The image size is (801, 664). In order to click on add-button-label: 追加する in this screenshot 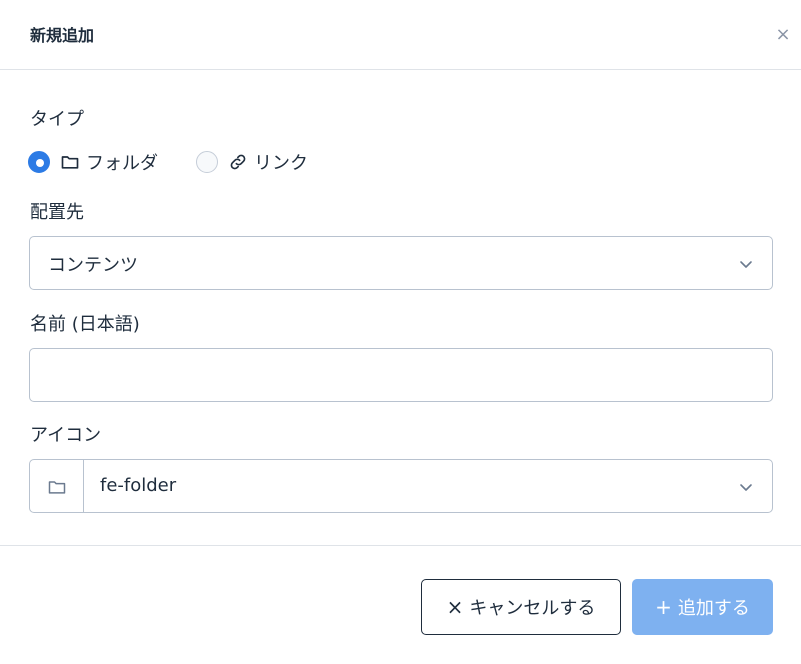, I will do `click(713, 608)`.